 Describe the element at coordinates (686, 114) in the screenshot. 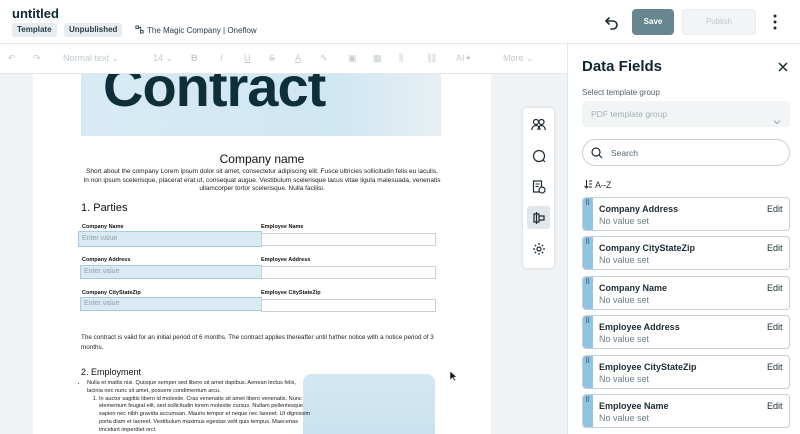

I see `template-group-select: PDF template group` at that location.